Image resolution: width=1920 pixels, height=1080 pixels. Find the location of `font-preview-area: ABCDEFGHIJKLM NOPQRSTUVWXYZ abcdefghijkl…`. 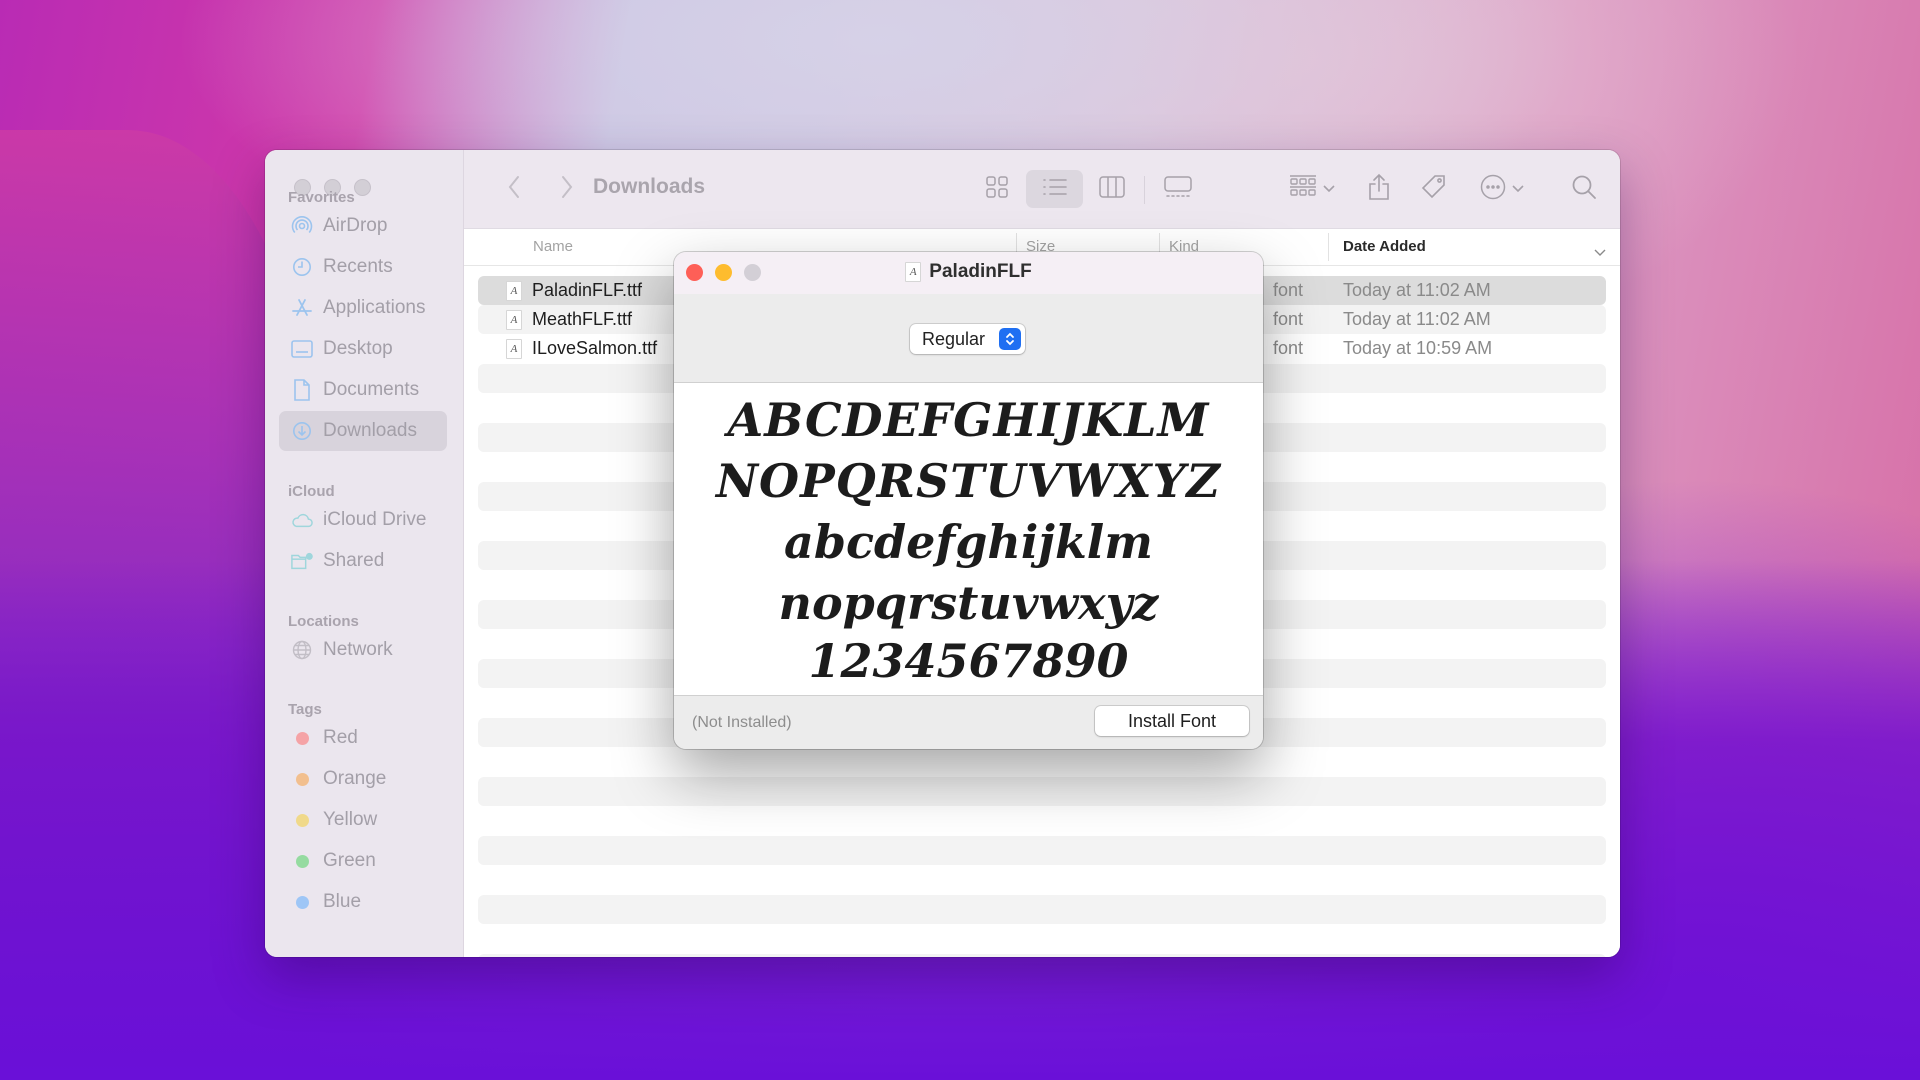

font-preview-area: ABCDEFGHIJKLM NOPQRSTUVWXYZ abcdefghijkl… is located at coordinates (968, 539).